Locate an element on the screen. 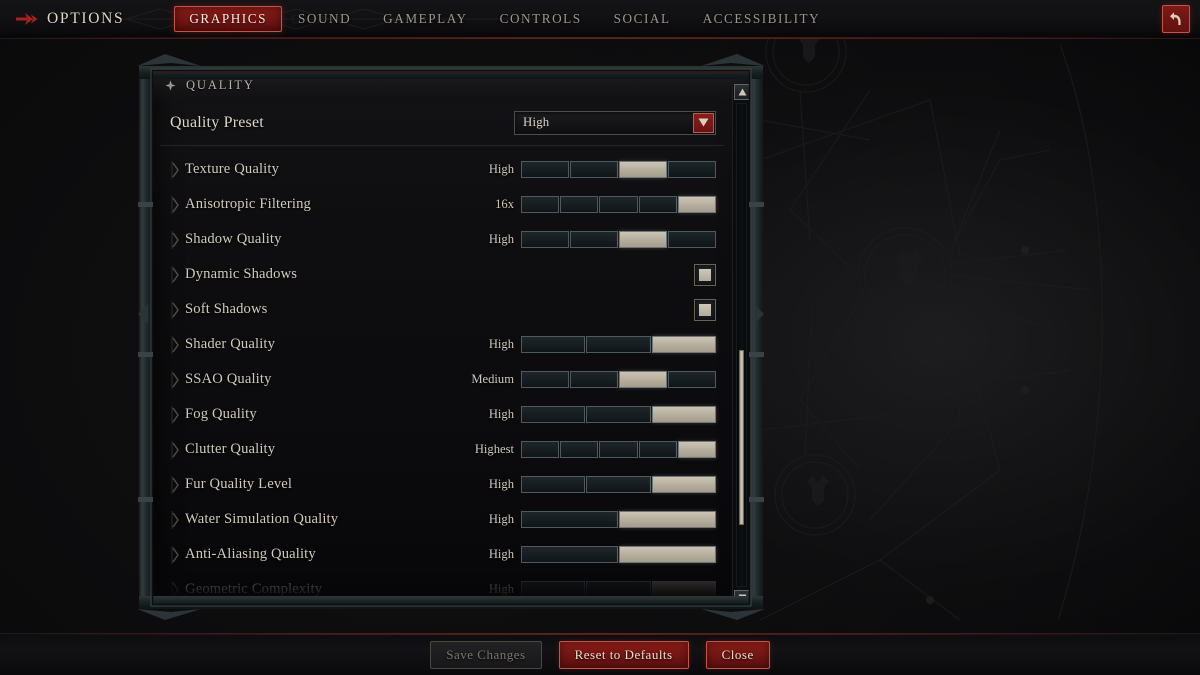 The width and height of the screenshot is (1200, 675). setting-label: Geometric Complexity is located at coordinates (254, 589).